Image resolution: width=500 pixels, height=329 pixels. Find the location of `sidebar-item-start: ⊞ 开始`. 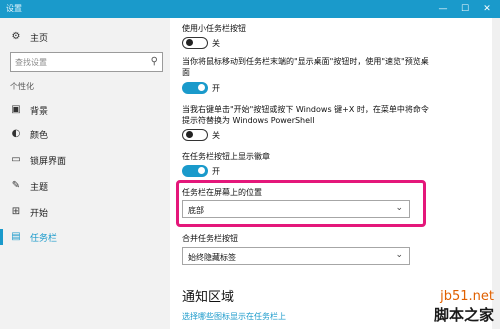

sidebar-item-start: ⊞ 开始 is located at coordinates (85, 212).